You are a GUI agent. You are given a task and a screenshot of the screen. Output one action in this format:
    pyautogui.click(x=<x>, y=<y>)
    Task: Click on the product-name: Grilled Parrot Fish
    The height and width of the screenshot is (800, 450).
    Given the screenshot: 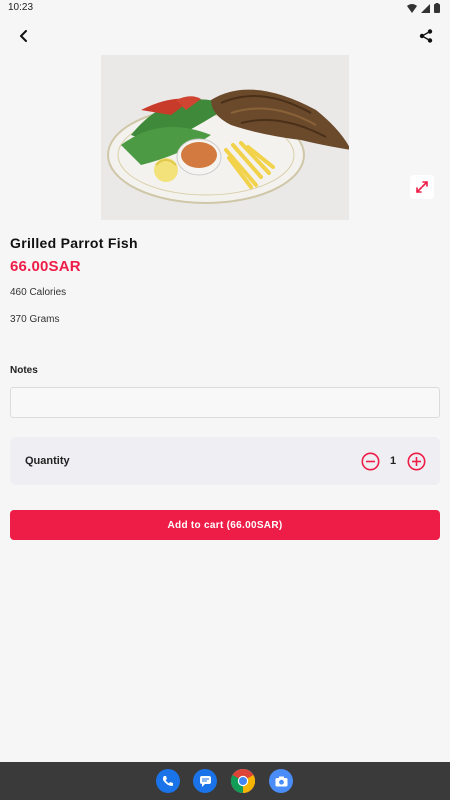 What is the action you would take?
    pyautogui.click(x=74, y=243)
    